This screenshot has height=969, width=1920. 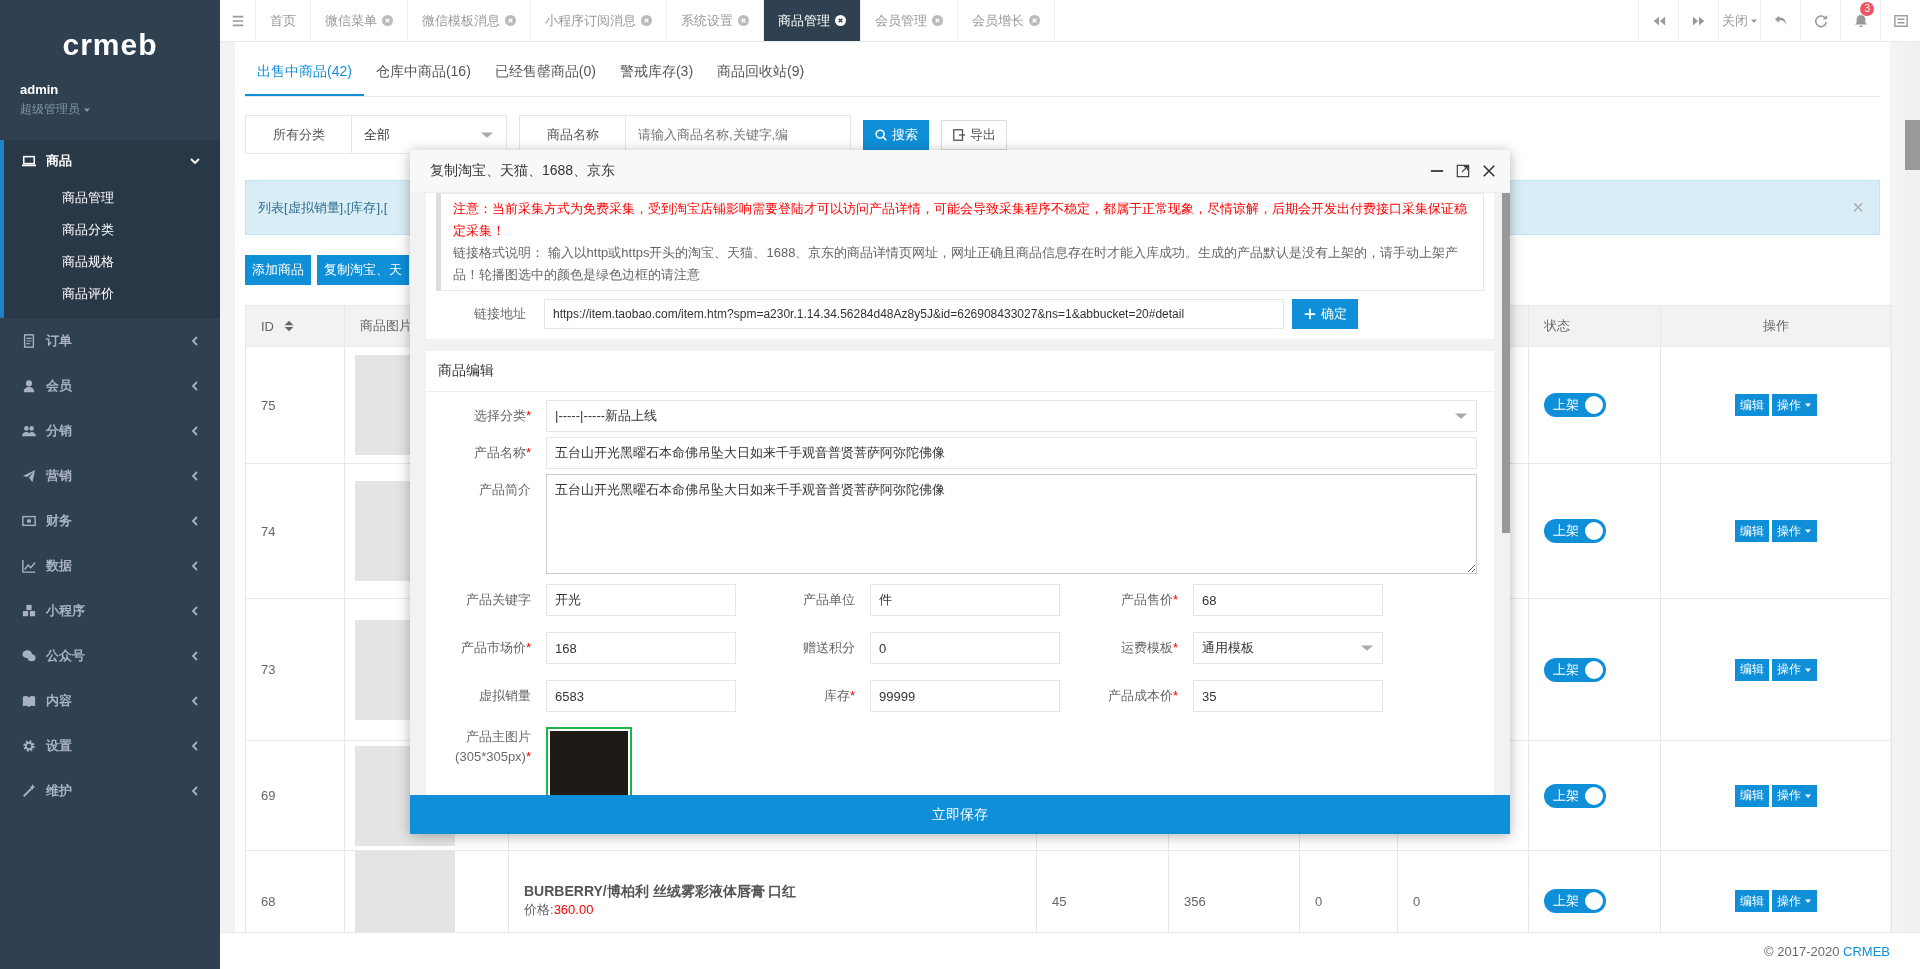 What do you see at coordinates (1006, 20) in the screenshot?
I see `page-tab: 会员增长` at bounding box center [1006, 20].